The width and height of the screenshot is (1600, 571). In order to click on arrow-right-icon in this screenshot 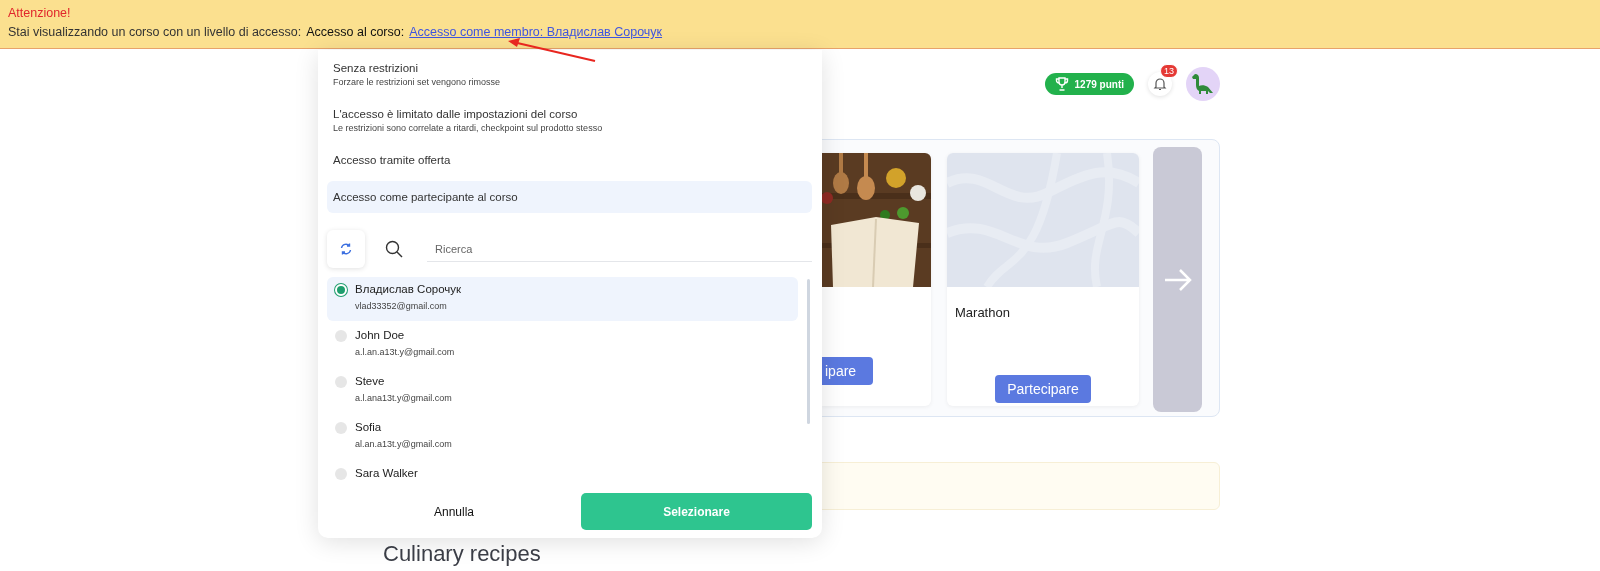, I will do `click(1177, 279)`.